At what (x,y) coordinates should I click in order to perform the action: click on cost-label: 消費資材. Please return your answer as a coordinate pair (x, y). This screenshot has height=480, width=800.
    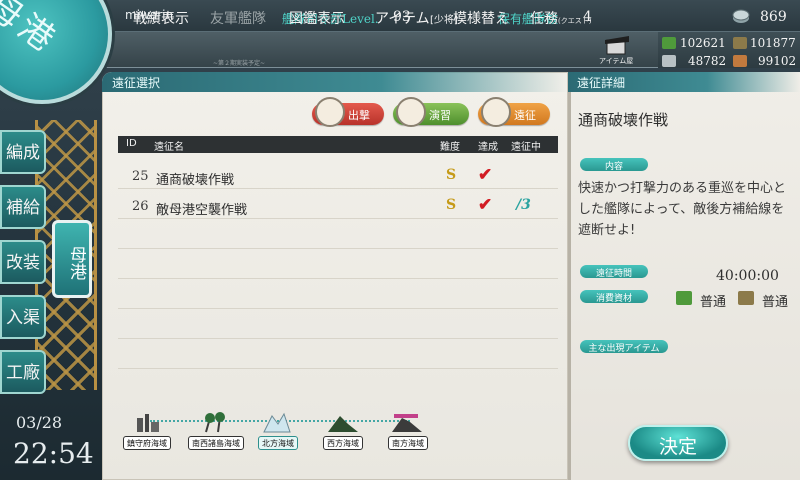
    Looking at the image, I should click on (614, 297).